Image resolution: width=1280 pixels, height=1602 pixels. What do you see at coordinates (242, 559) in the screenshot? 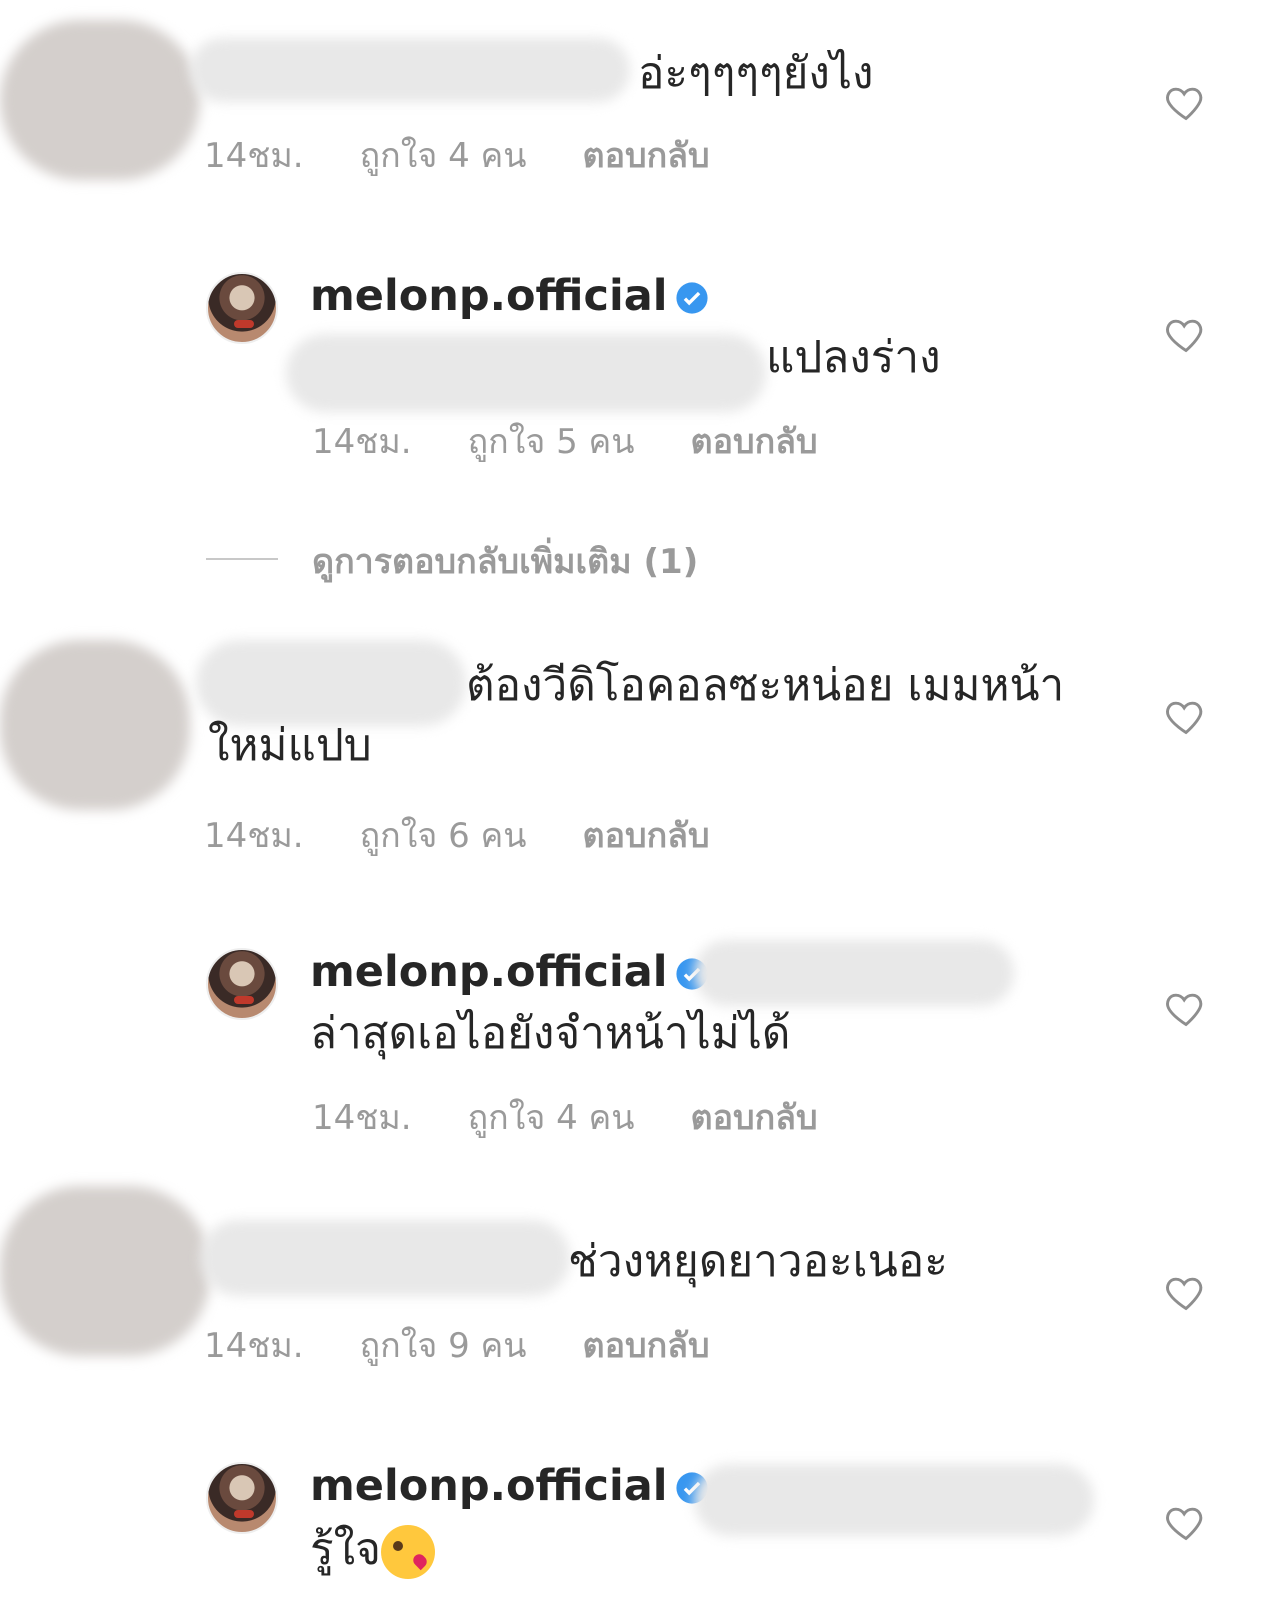
I see `thread-divider` at bounding box center [242, 559].